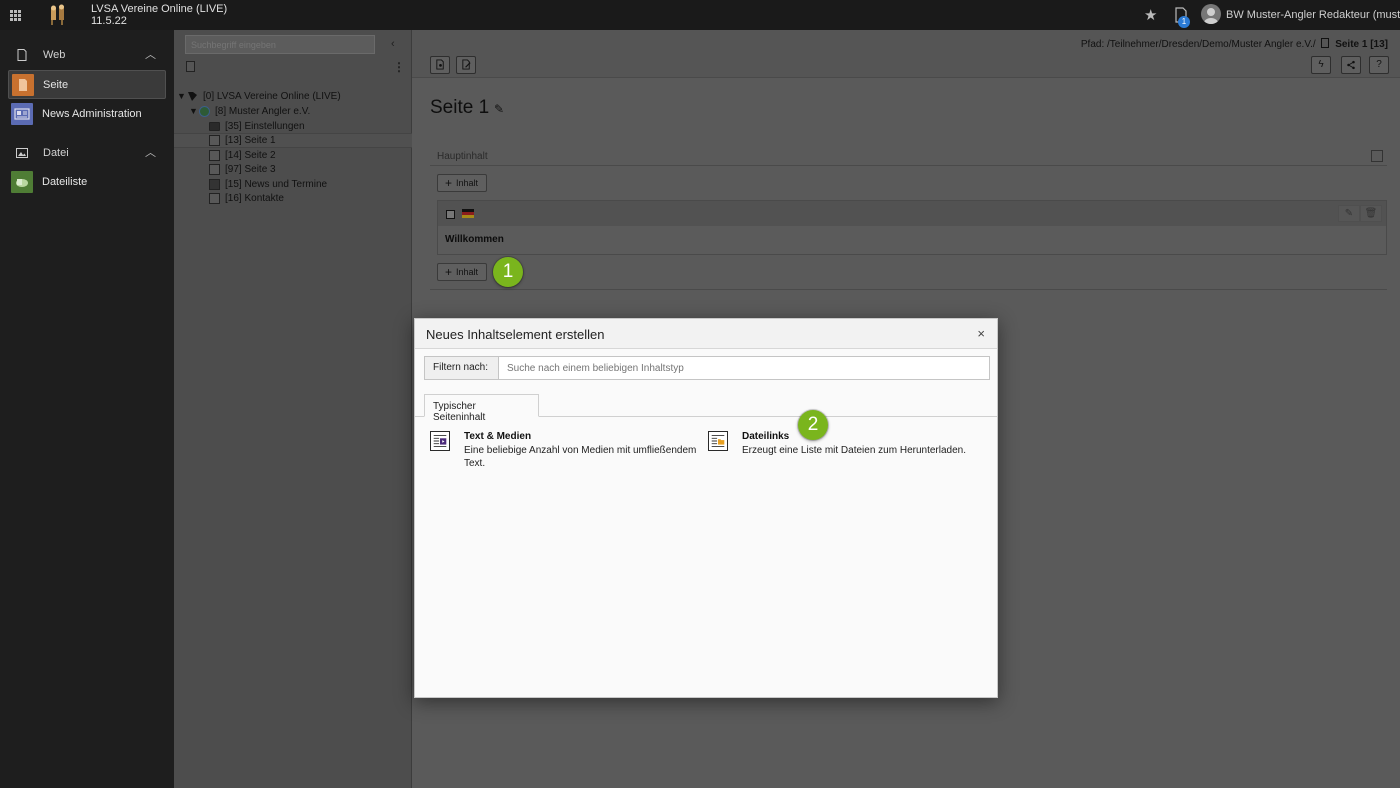 The height and width of the screenshot is (788, 1400). I want to click on filelist-module-icon, so click(22, 182).